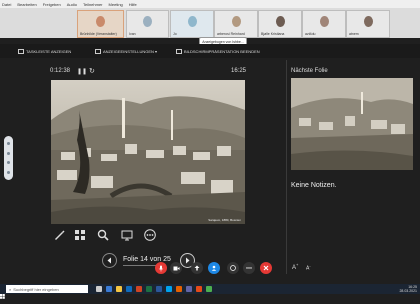  I want to click on slide-credit: Sarajevo, 1880, Bosnien, so click(224, 220).